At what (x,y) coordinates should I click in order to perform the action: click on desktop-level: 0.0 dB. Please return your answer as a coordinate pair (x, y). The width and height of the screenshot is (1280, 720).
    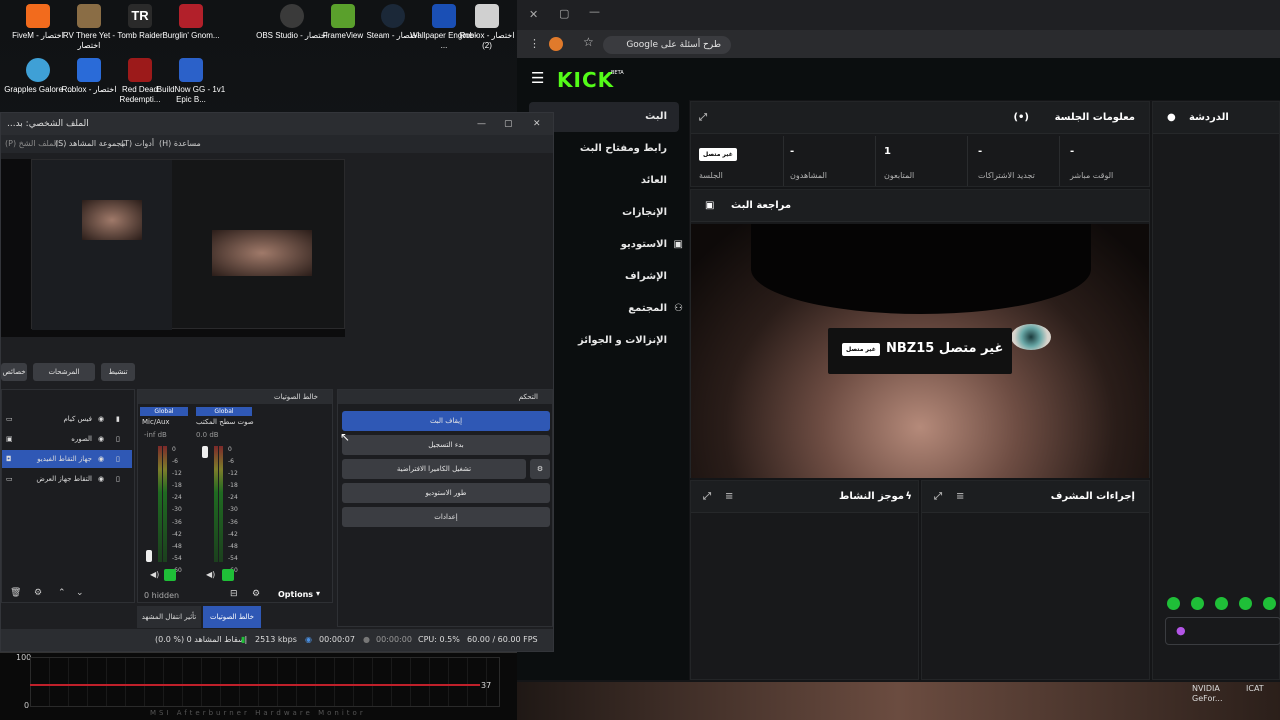
    Looking at the image, I should click on (207, 435).